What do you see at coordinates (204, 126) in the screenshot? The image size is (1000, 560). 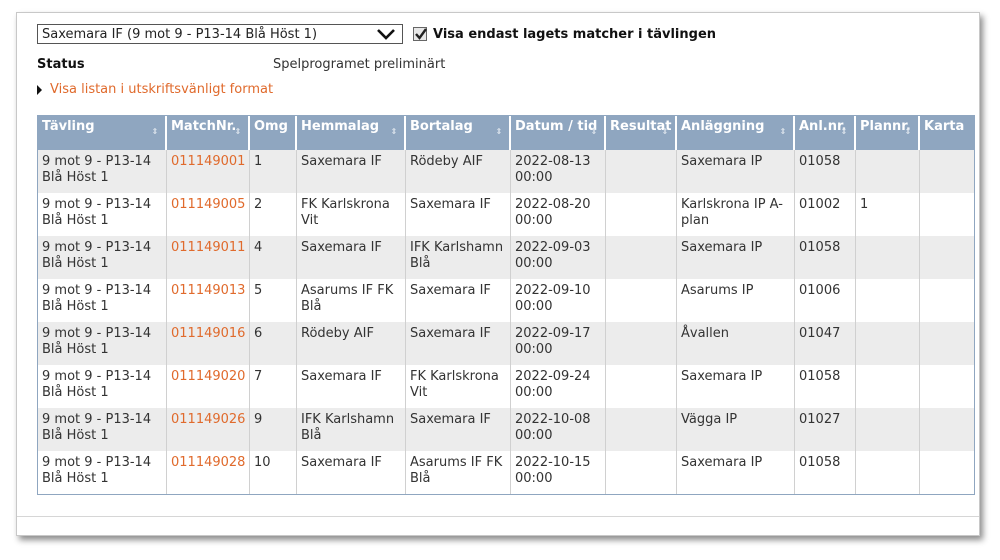 I see `column-header-label: MatchNr.` at bounding box center [204, 126].